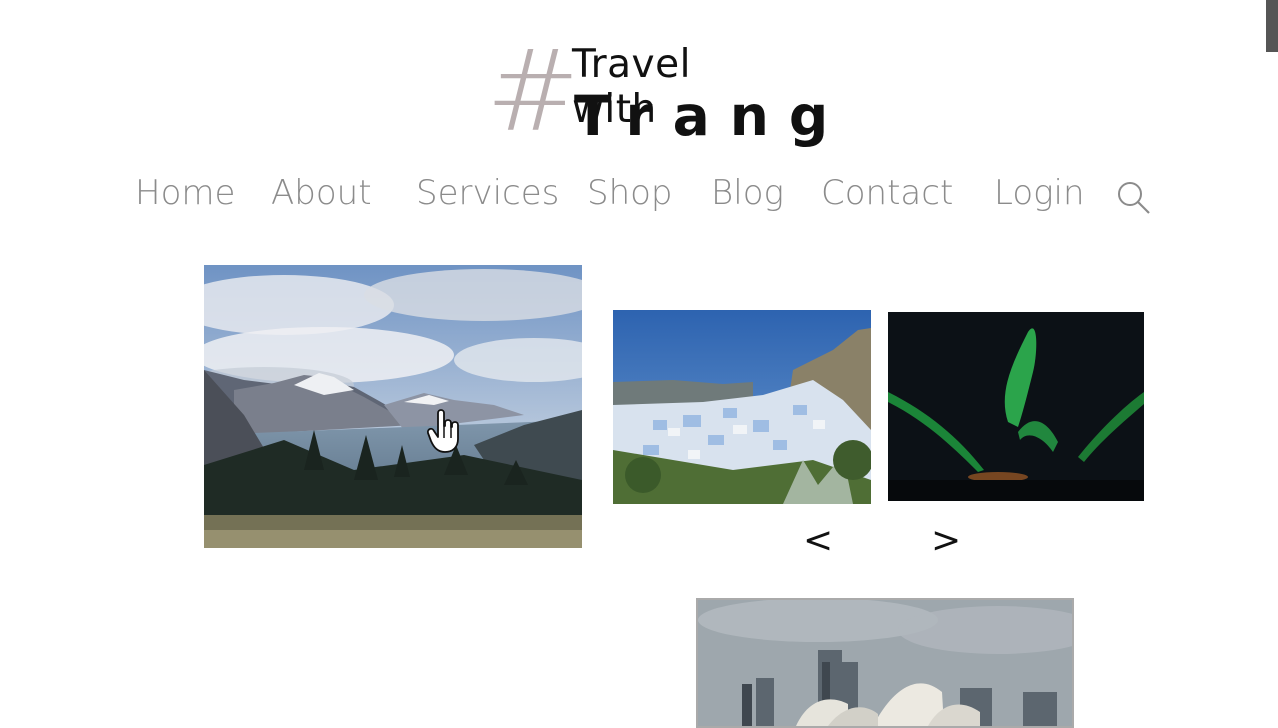 This screenshot has width=1278, height=728. What do you see at coordinates (321, 193) in the screenshot?
I see `nav-about: About` at bounding box center [321, 193].